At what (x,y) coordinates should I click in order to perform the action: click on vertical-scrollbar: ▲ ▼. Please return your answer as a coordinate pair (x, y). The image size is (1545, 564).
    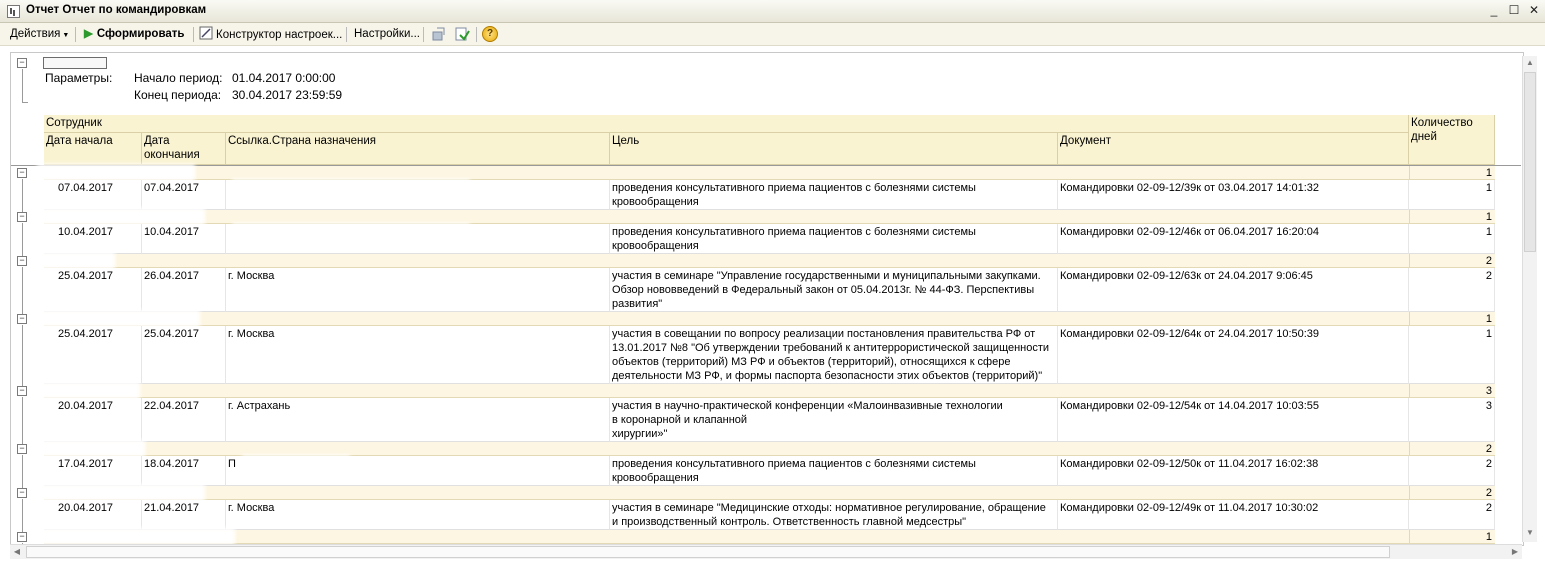
    Looking at the image, I should click on (1529, 299).